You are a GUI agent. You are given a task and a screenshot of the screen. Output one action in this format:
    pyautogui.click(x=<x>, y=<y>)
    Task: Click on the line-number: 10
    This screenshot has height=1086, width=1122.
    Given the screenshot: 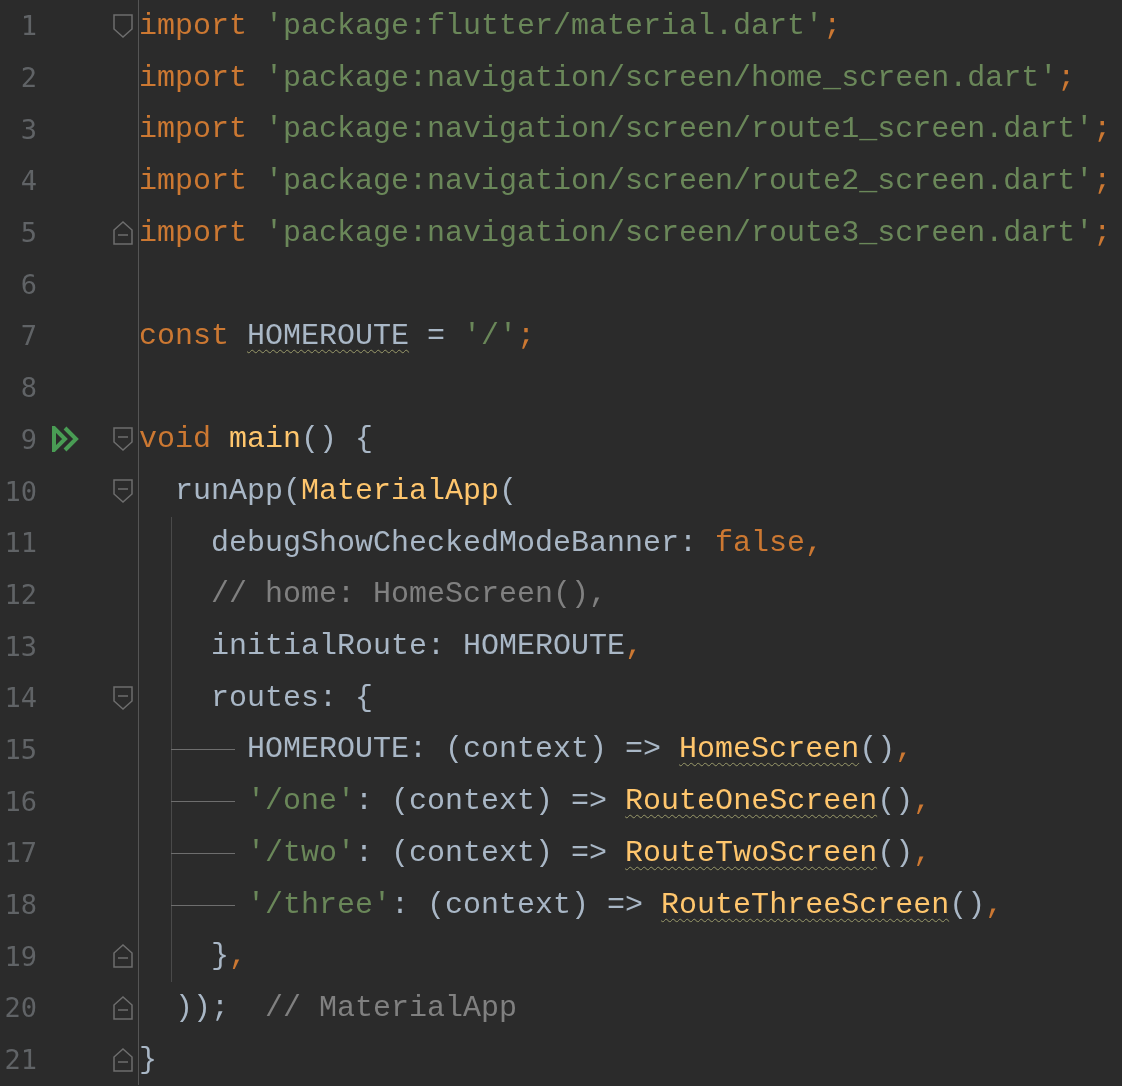 What is the action you would take?
    pyautogui.click(x=20, y=491)
    